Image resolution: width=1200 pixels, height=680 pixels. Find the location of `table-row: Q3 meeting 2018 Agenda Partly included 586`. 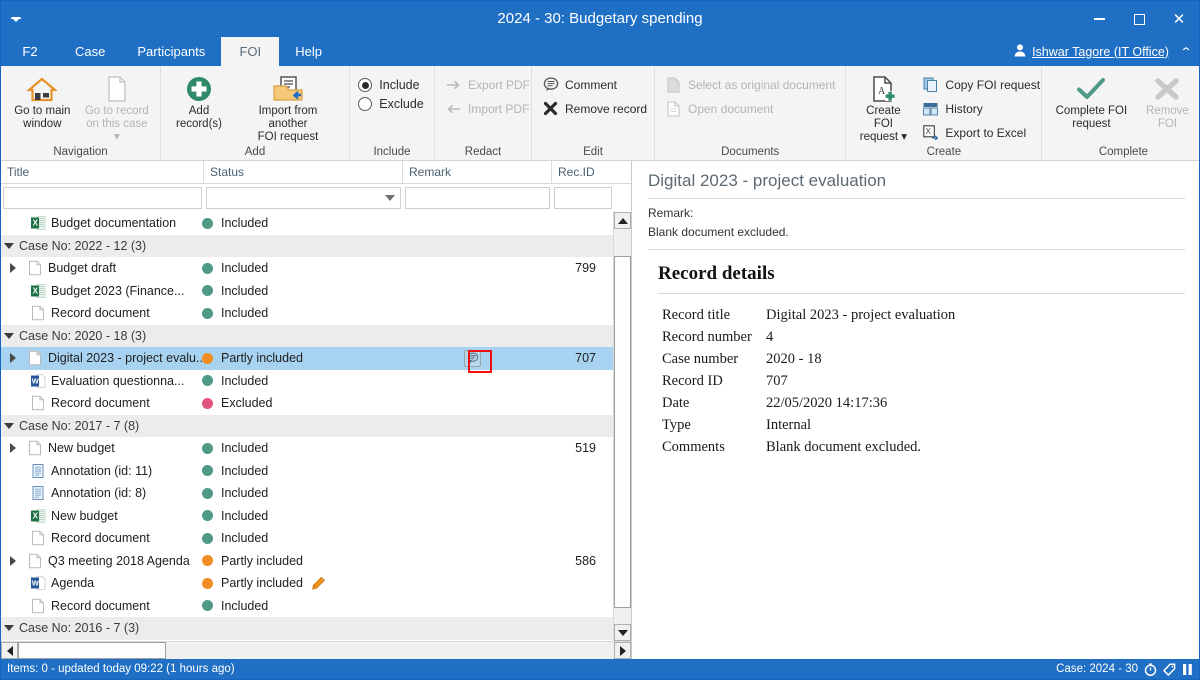

table-row: Q3 meeting 2018 Agenda Partly included 586 is located at coordinates (307, 561).